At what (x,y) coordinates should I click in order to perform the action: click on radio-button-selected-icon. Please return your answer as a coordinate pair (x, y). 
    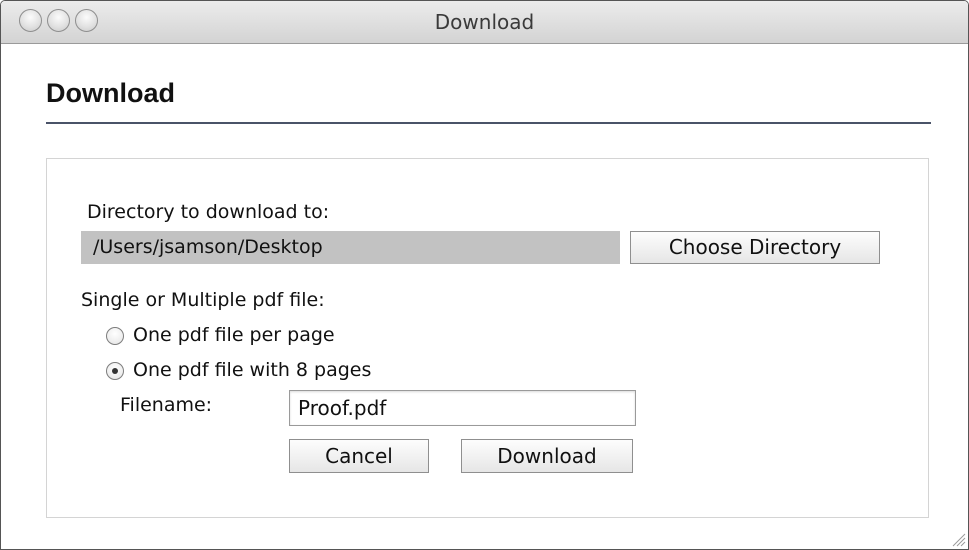
    Looking at the image, I should click on (115, 371).